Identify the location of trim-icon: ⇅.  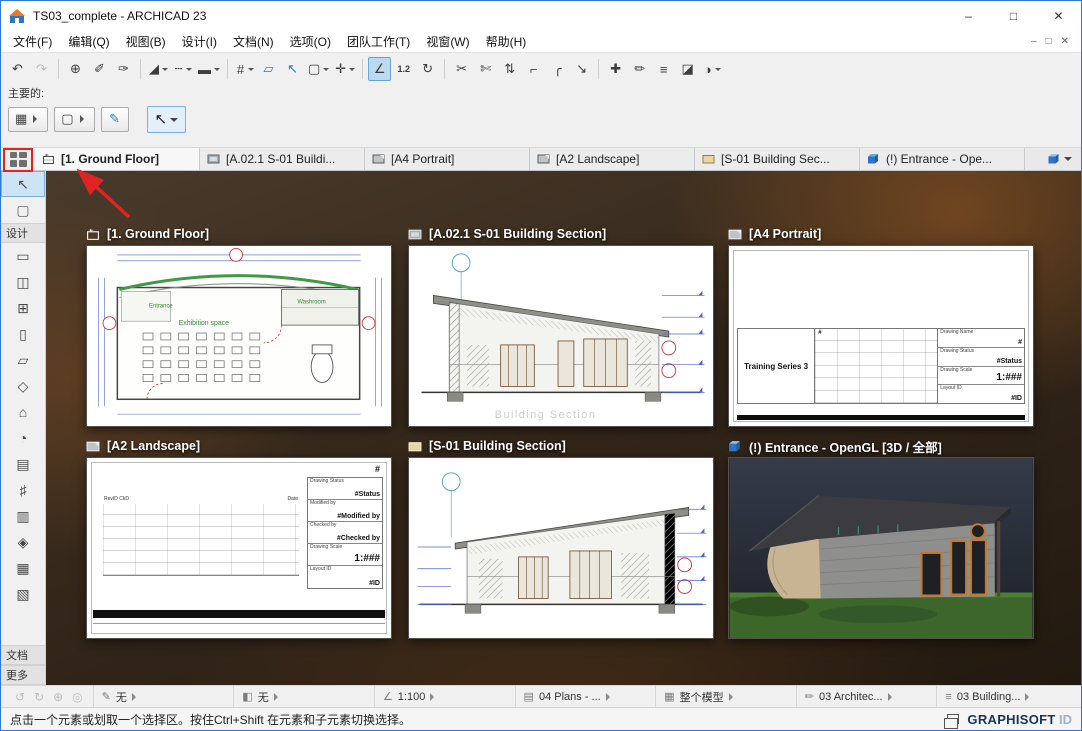
(509, 69).